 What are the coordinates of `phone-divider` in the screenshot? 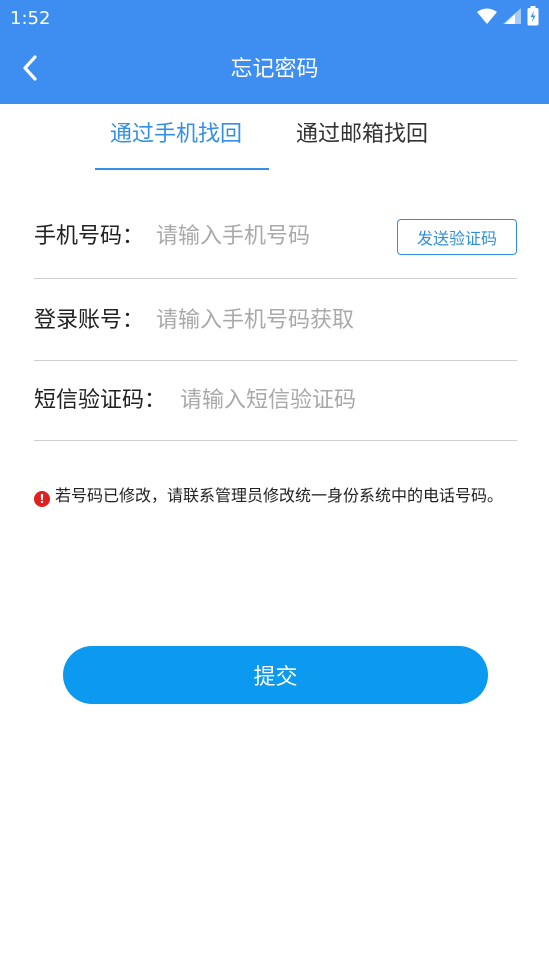 It's located at (275, 278).